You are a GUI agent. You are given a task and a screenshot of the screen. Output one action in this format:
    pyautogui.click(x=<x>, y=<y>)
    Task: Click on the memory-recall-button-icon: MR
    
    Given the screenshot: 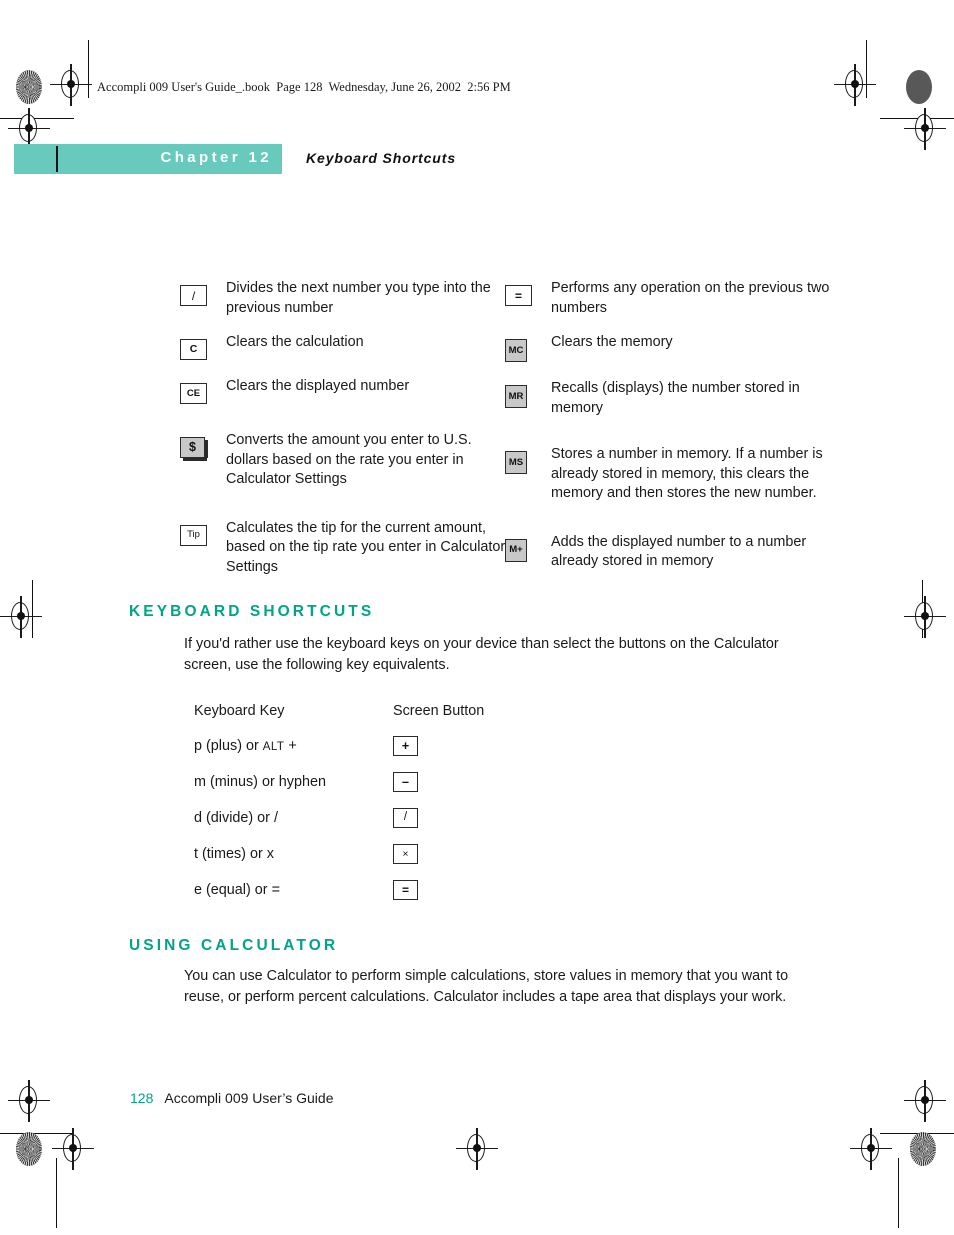 What is the action you would take?
    pyautogui.click(x=516, y=396)
    